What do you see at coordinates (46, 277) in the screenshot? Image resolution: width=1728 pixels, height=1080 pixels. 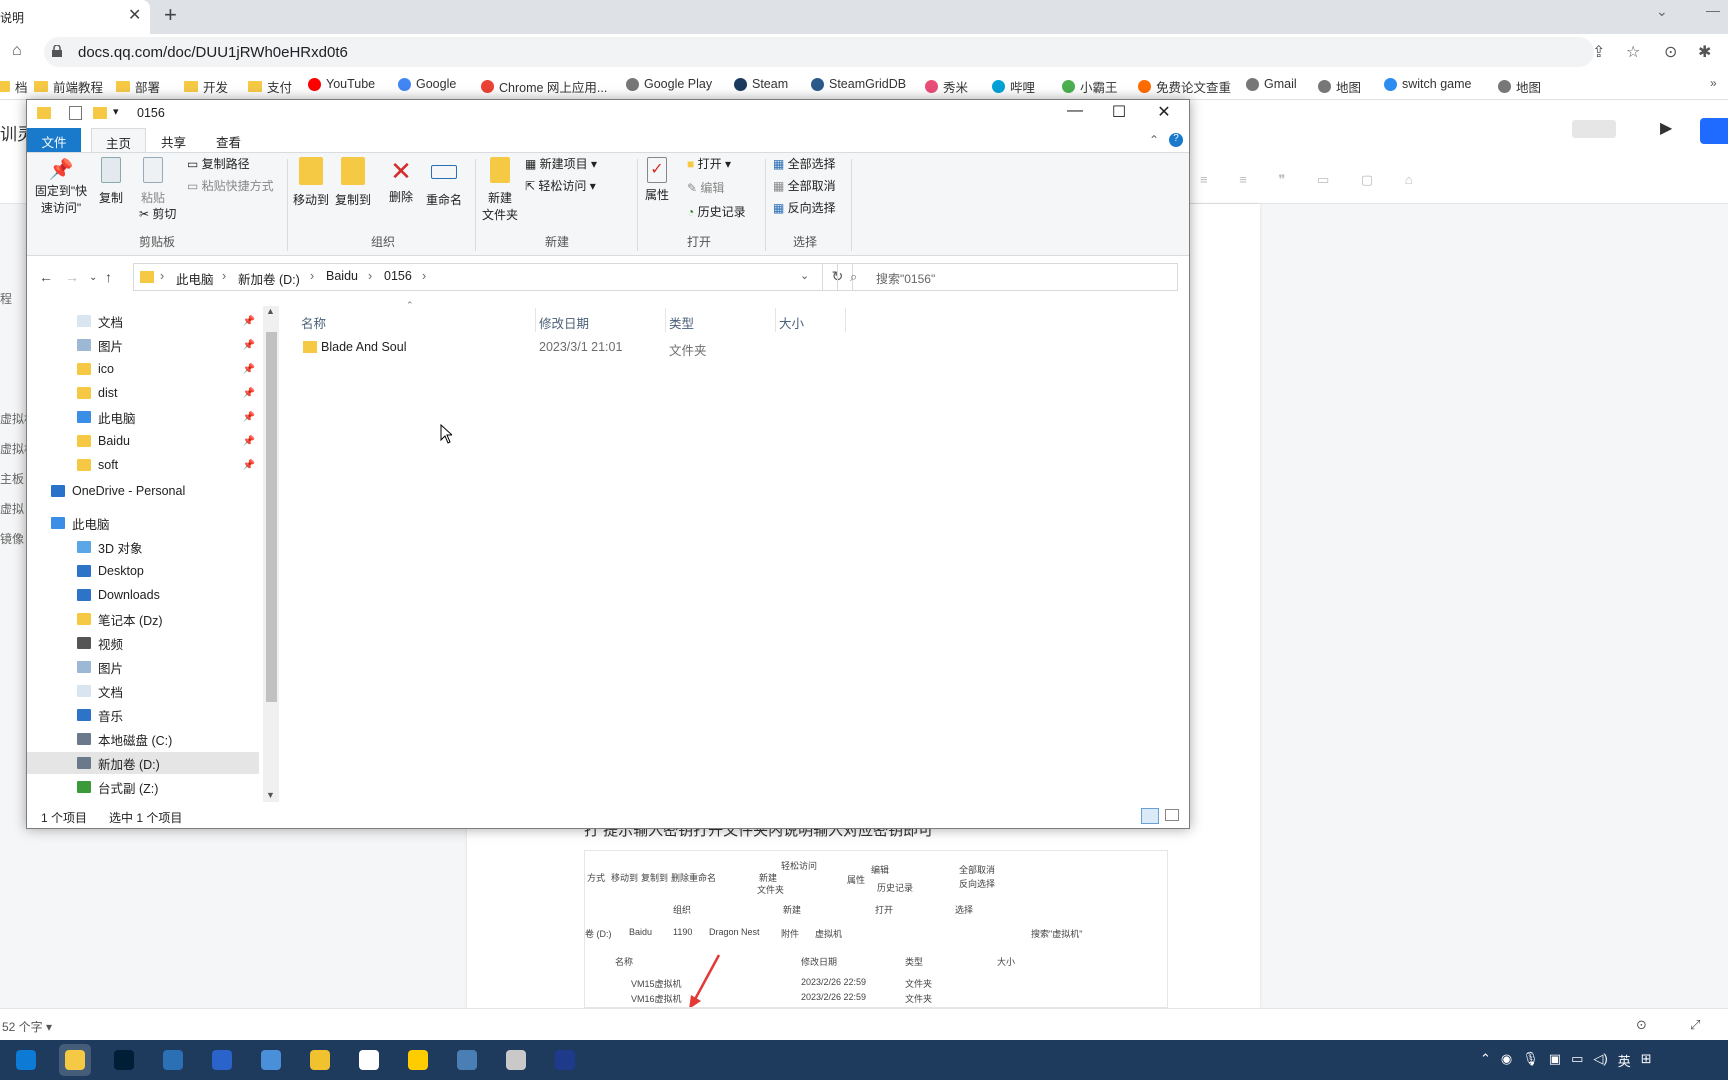 I see `back-arrow-icon: ←` at bounding box center [46, 277].